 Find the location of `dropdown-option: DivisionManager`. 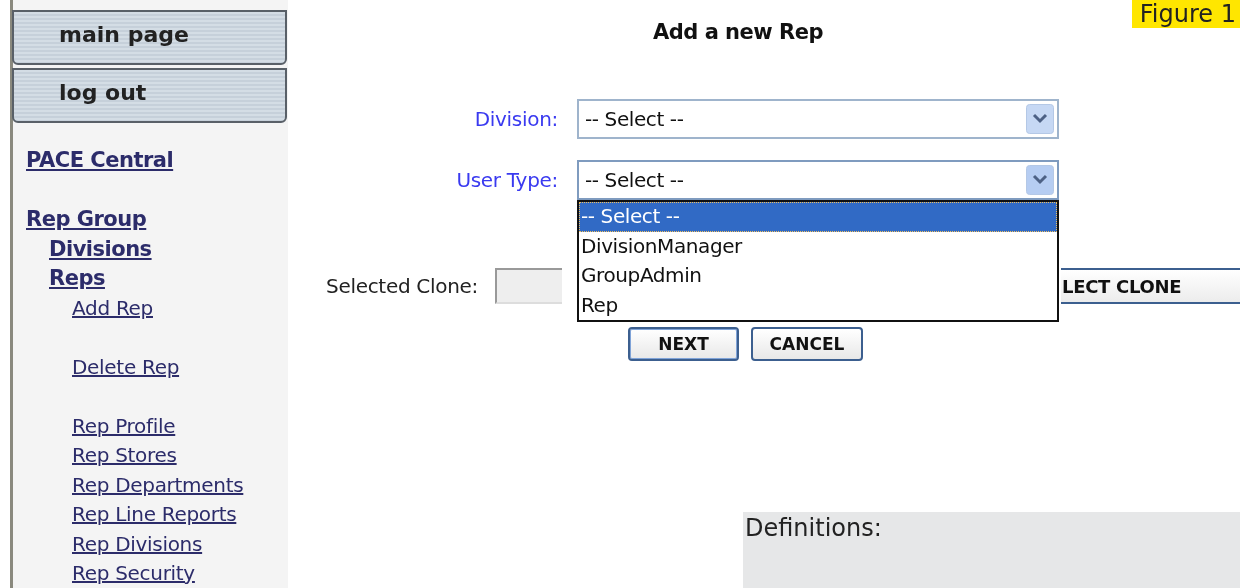

dropdown-option: DivisionManager is located at coordinates (818, 246).